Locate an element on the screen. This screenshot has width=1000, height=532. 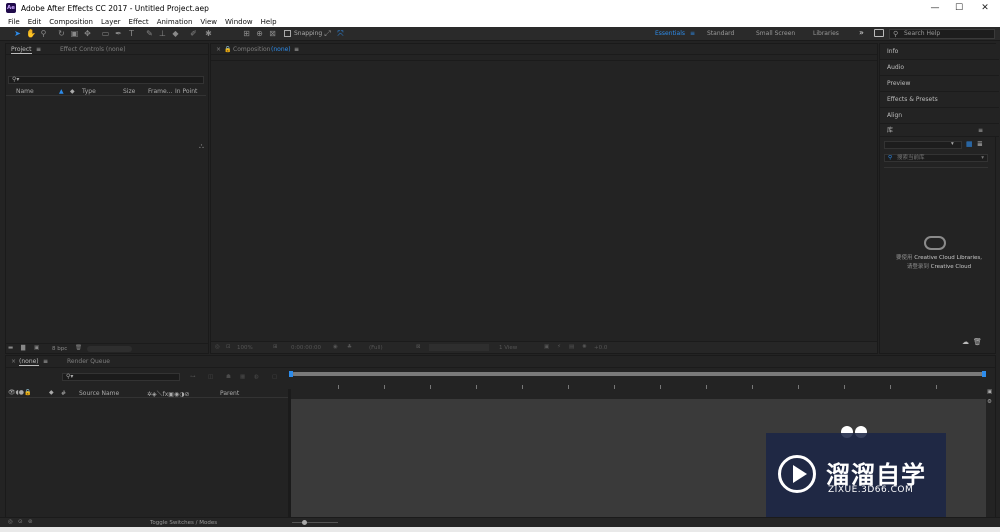
workspace-menu-icon: ≡ is located at coordinates (692, 33).